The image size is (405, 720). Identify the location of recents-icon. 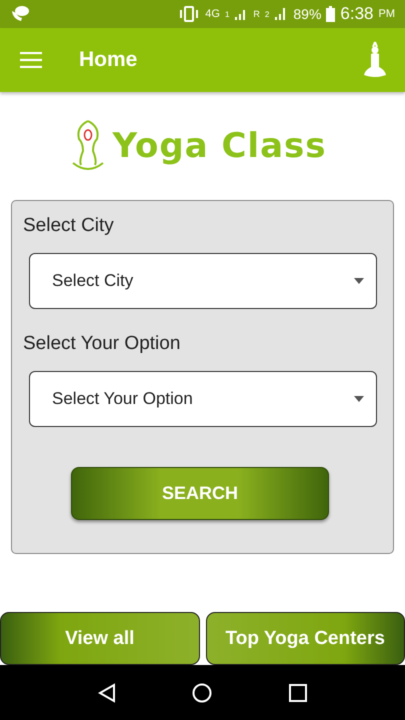
(297, 693).